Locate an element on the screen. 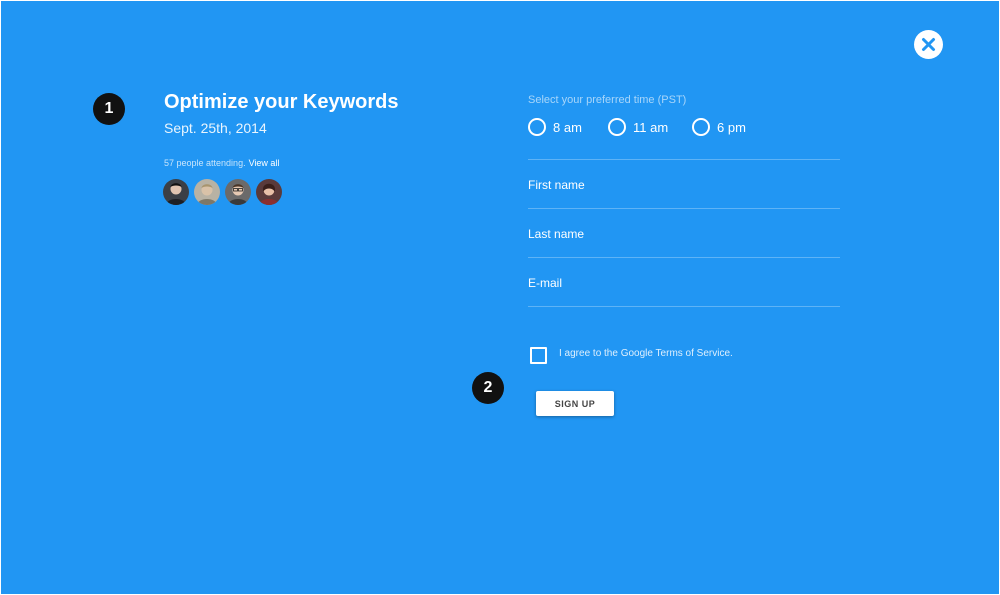 Image resolution: width=1000 pixels, height=595 pixels. first-name-underline is located at coordinates (684, 208).